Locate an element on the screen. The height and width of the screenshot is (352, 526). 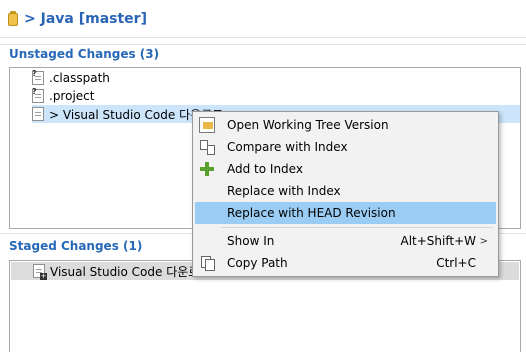
section-divider is located at coordinates (263, 44).